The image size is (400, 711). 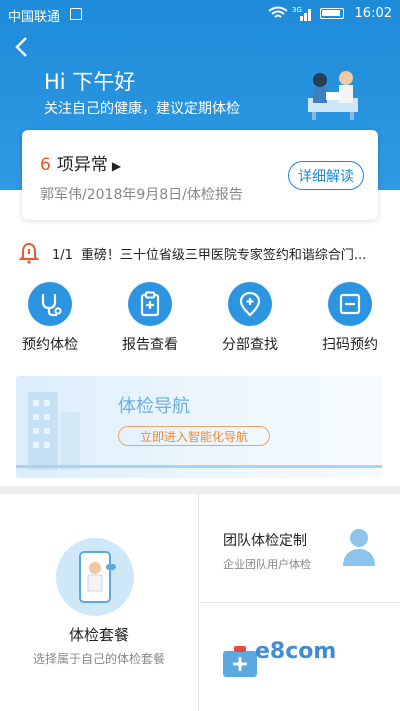 I want to click on quick-actions: 预约体检 报告查看 分部查找 扫码预约, so click(x=200, y=322).